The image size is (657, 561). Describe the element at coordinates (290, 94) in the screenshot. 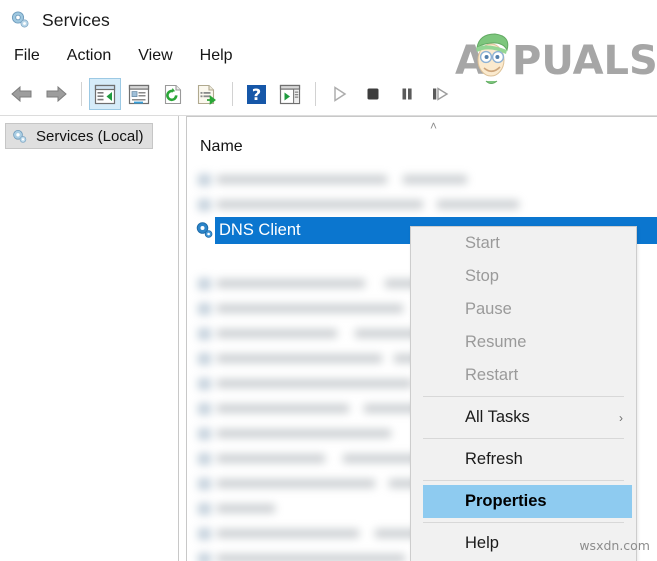

I see `show-action-pane-icon` at that location.